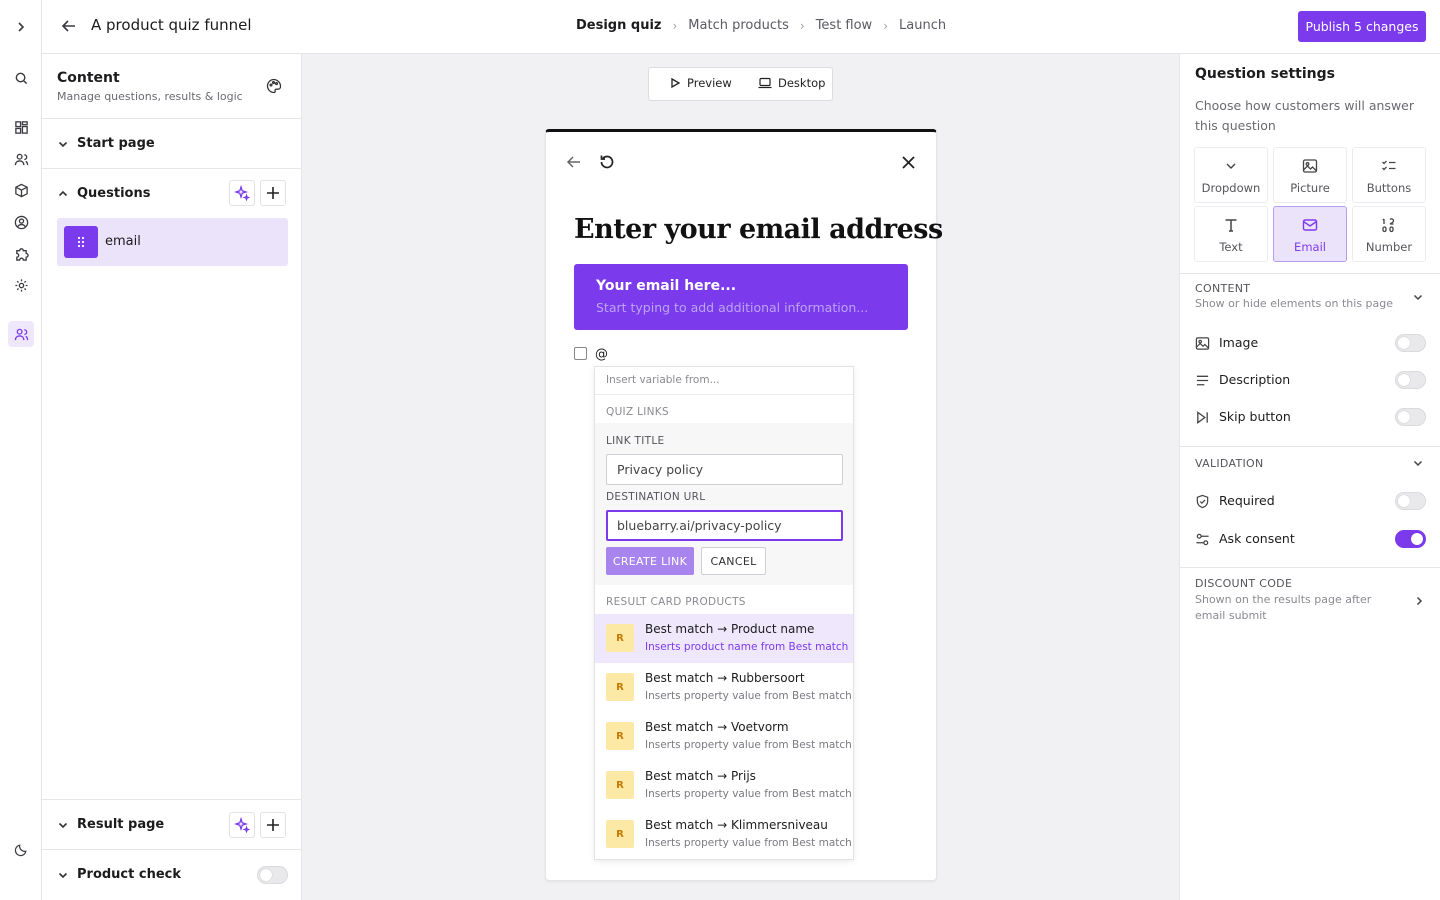  What do you see at coordinates (676, 602) in the screenshot?
I see `result-card-products-header: RESULT CARD PRODUCTS` at bounding box center [676, 602].